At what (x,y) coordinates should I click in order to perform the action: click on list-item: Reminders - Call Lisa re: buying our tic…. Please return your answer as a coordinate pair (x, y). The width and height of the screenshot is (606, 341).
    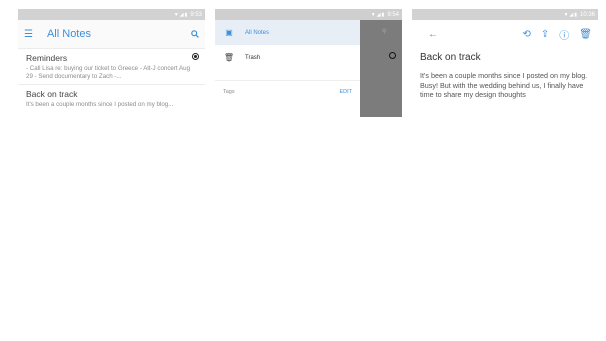
    Looking at the image, I should click on (111, 66).